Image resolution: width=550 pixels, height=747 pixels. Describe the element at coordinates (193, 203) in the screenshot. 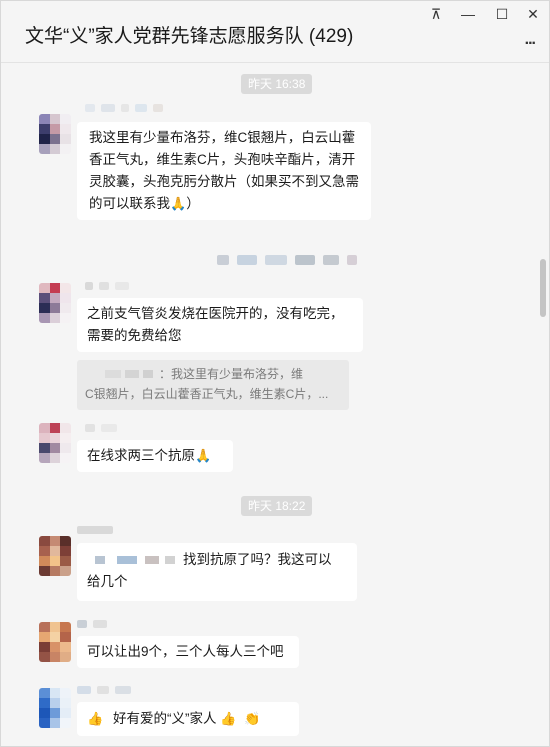

I see `message-text-end: ）` at that location.